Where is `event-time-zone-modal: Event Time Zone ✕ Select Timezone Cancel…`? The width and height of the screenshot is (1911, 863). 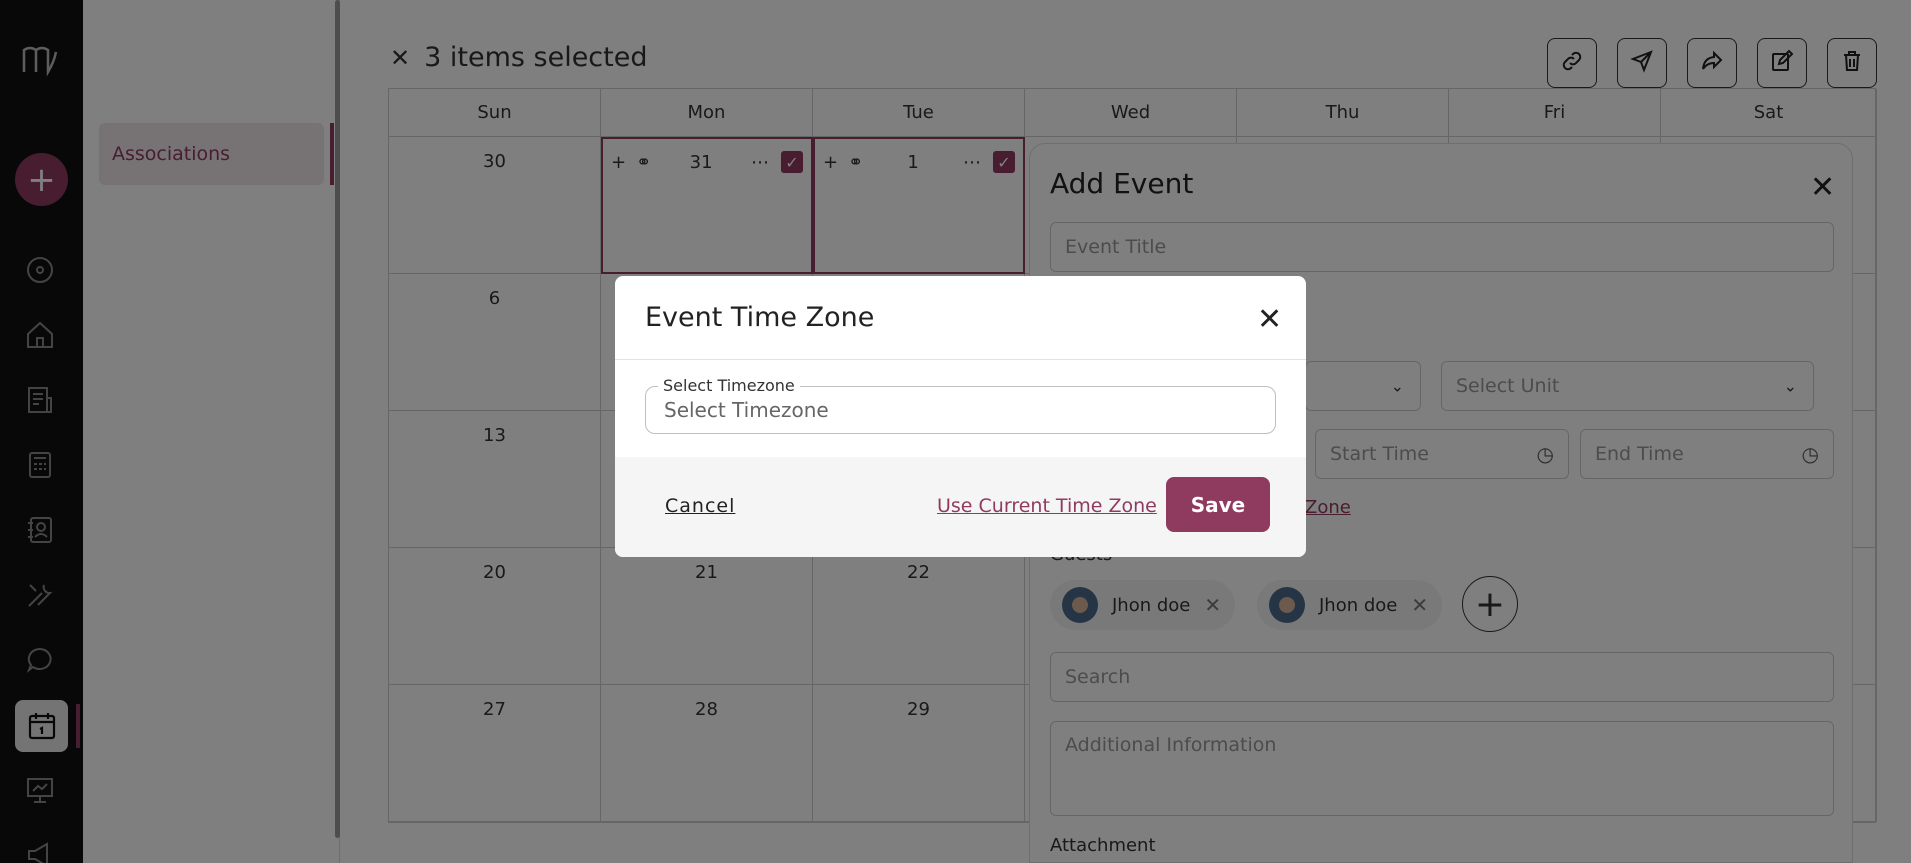
event-time-zone-modal: Event Time Zone ✕ Select Timezone Cancel… is located at coordinates (960, 416).